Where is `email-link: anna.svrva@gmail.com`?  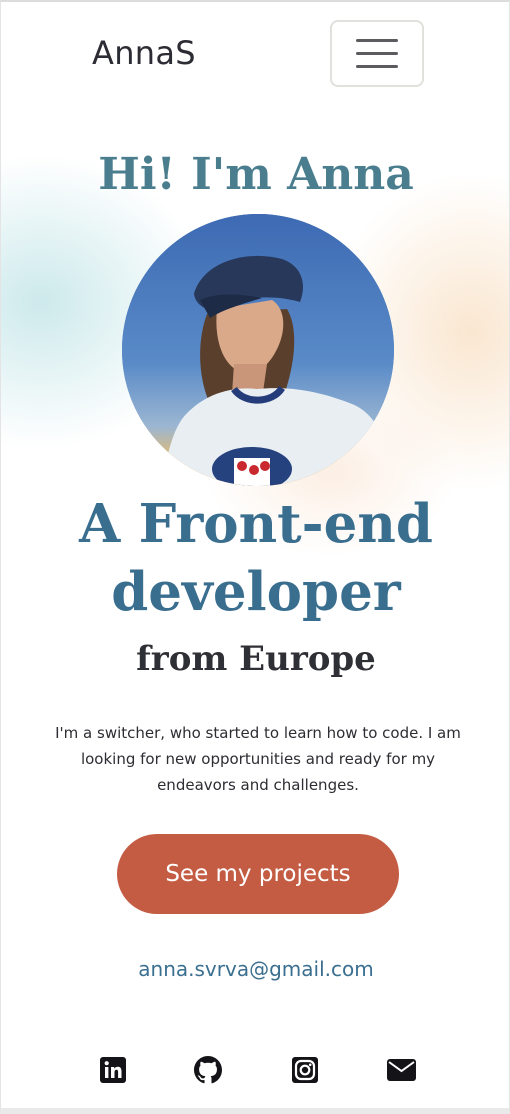 email-link: anna.svrva@gmail.com is located at coordinates (255, 969).